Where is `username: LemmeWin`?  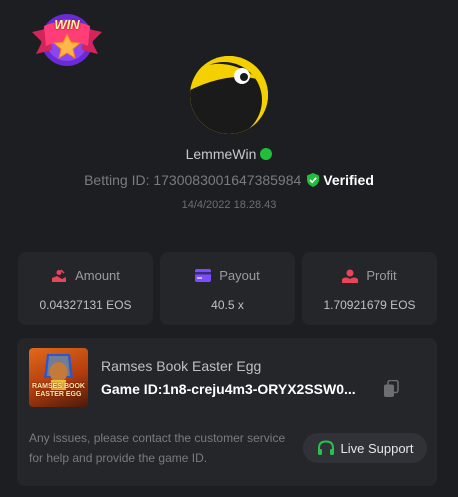
username: LemmeWin is located at coordinates (221, 154).